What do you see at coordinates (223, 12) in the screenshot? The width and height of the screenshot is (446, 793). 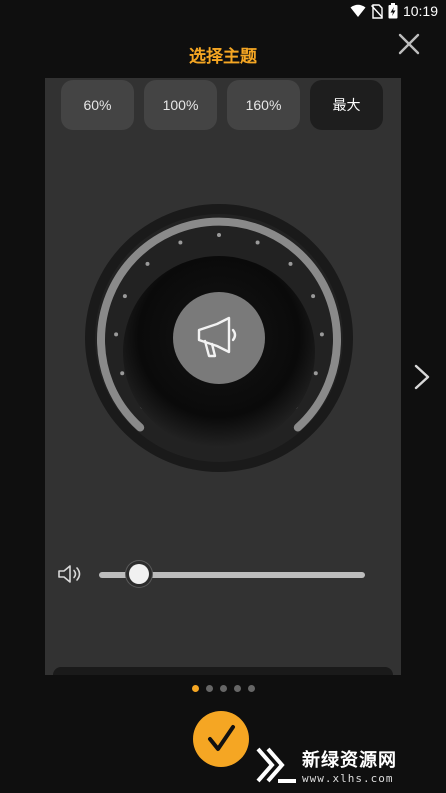 I see `status-bar: 10:19` at bounding box center [223, 12].